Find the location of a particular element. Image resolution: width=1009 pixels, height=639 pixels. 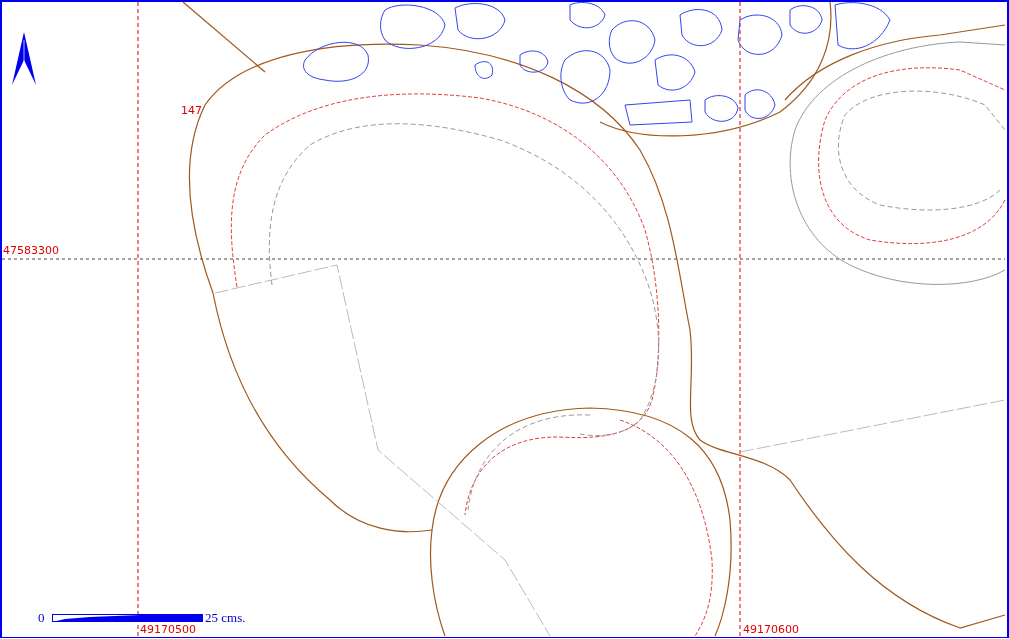

contour-label: 147 is located at coordinates (191, 111).